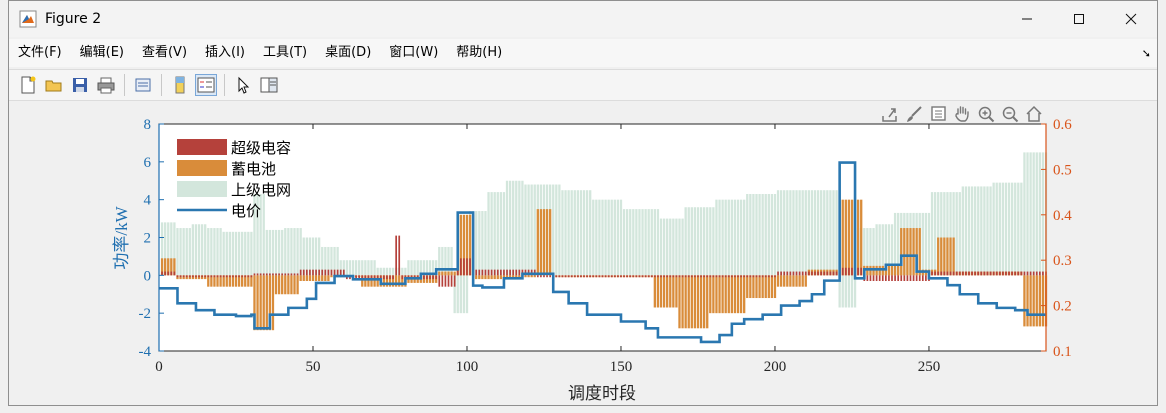 This screenshot has height=413, width=1166. I want to click on menu-help: 帮助(H), so click(479, 53).